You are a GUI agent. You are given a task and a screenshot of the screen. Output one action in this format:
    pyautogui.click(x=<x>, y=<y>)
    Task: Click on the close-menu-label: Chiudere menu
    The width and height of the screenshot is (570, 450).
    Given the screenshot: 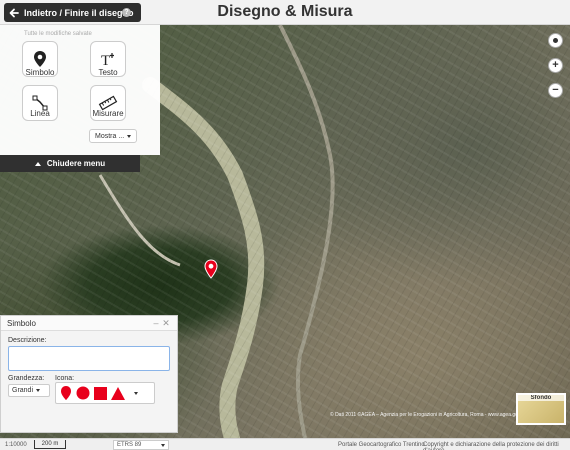 What is the action you would take?
    pyautogui.click(x=76, y=163)
    